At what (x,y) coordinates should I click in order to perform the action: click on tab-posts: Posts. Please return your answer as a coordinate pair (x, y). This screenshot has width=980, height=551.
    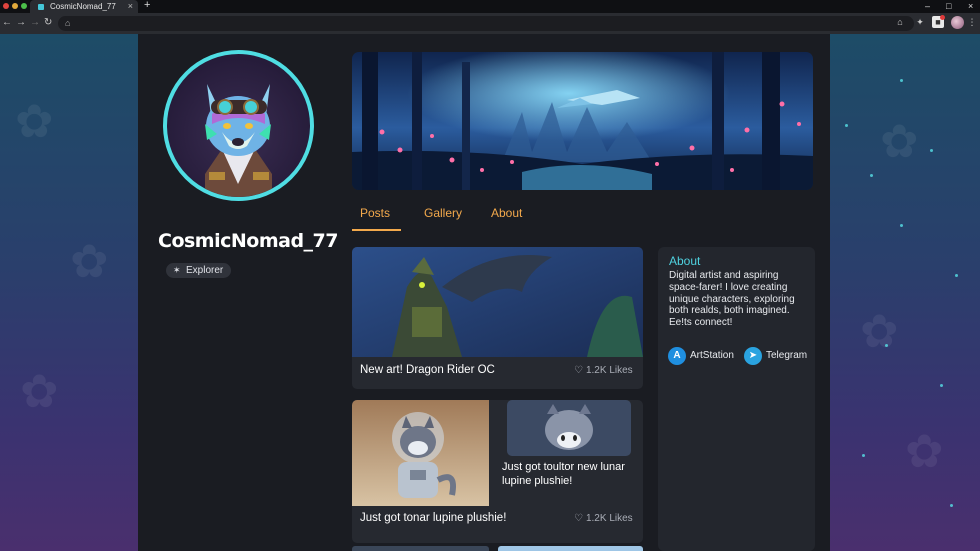
    Looking at the image, I should click on (375, 213).